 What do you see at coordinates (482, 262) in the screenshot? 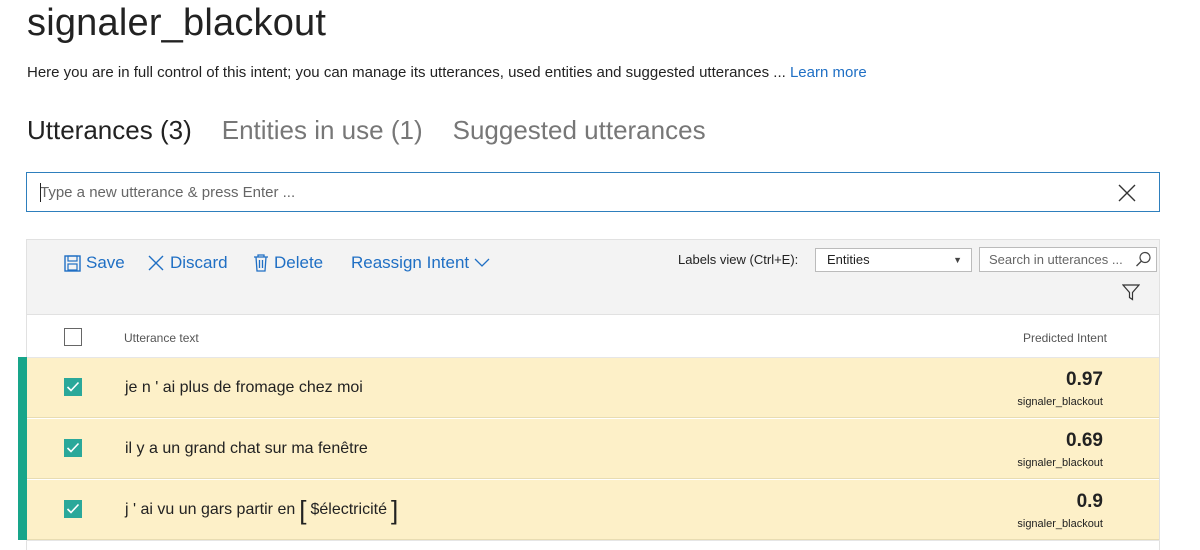
I see `chevron-down-icon` at bounding box center [482, 262].